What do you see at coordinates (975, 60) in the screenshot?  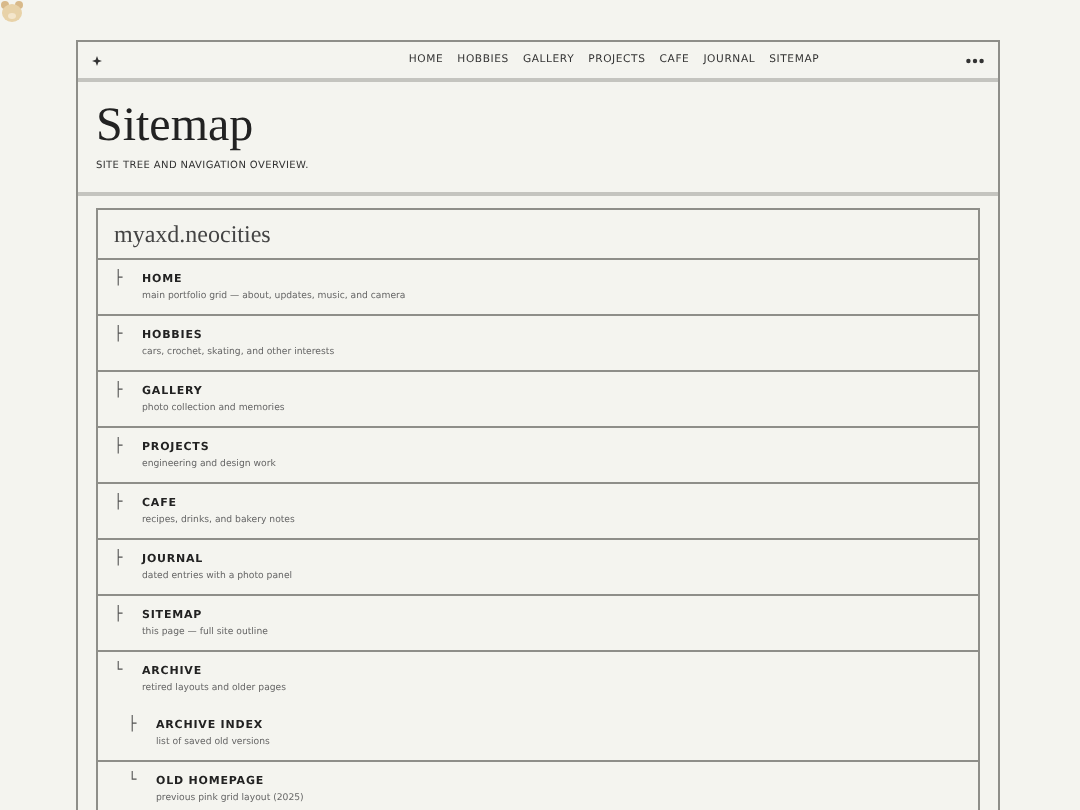 I see `more-icon` at bounding box center [975, 60].